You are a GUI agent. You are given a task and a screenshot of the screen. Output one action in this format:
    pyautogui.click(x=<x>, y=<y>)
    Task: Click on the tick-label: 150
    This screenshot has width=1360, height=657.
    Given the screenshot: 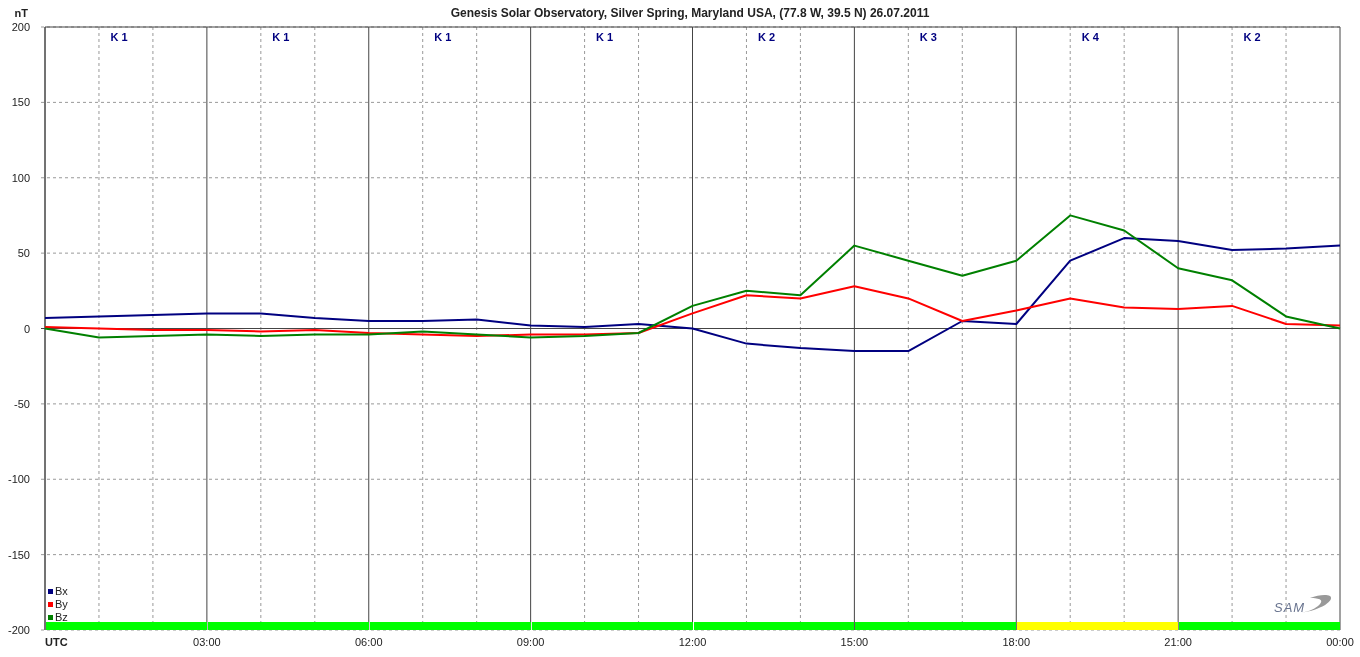 What is the action you would take?
    pyautogui.click(x=20, y=102)
    